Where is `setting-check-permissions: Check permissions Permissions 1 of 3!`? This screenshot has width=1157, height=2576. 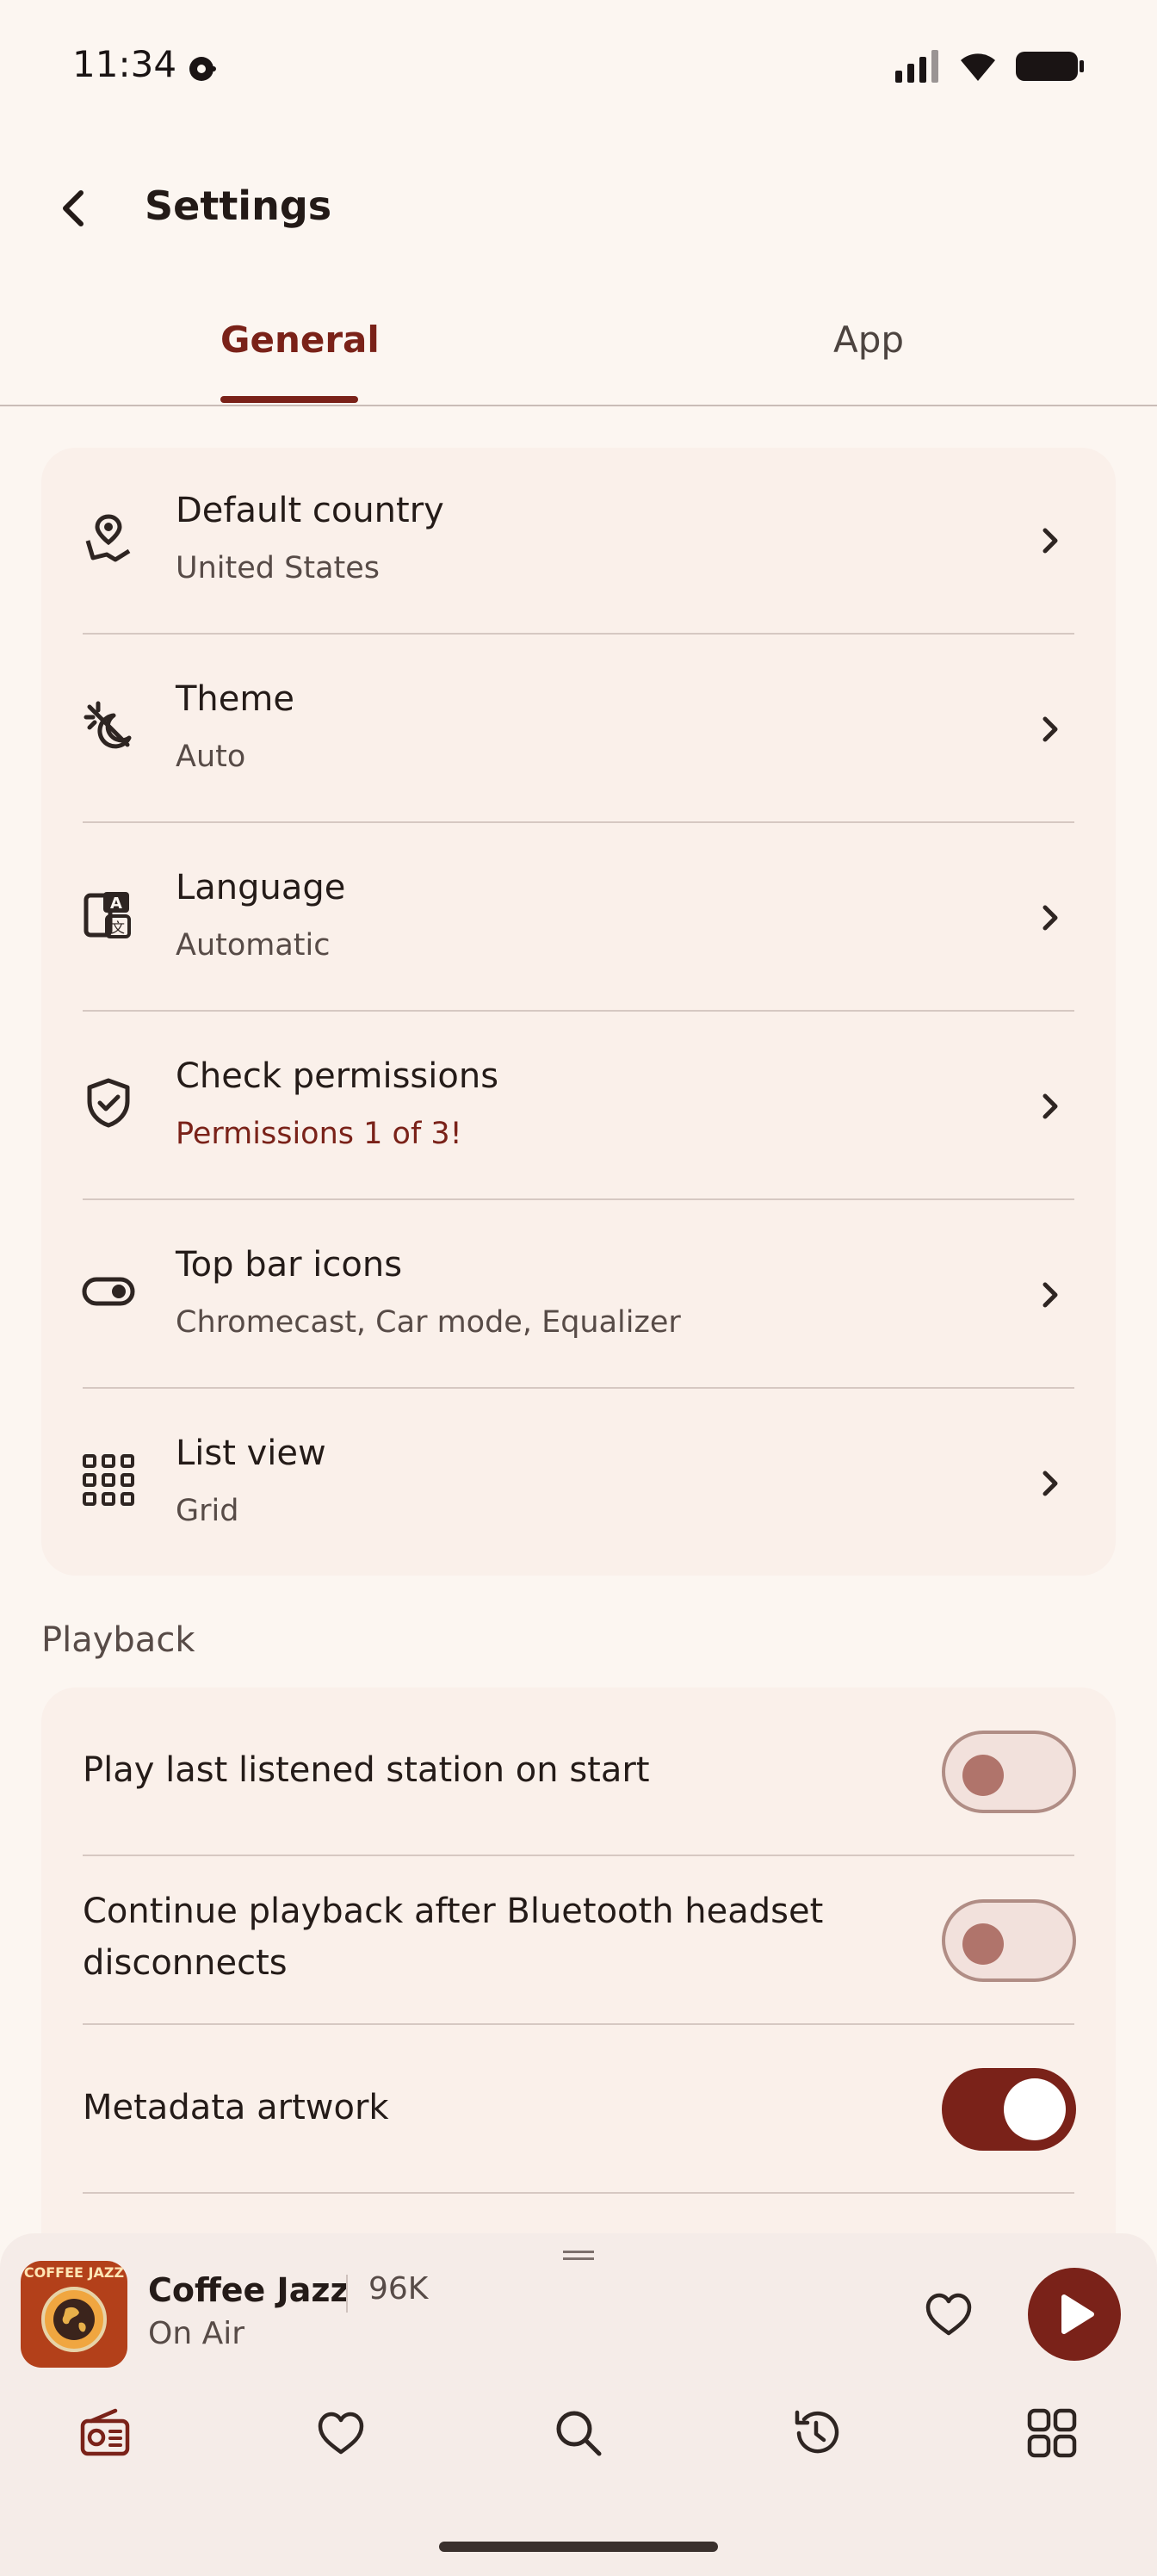
setting-check-permissions: Check permissions Permissions 1 of 3! is located at coordinates (579, 1107).